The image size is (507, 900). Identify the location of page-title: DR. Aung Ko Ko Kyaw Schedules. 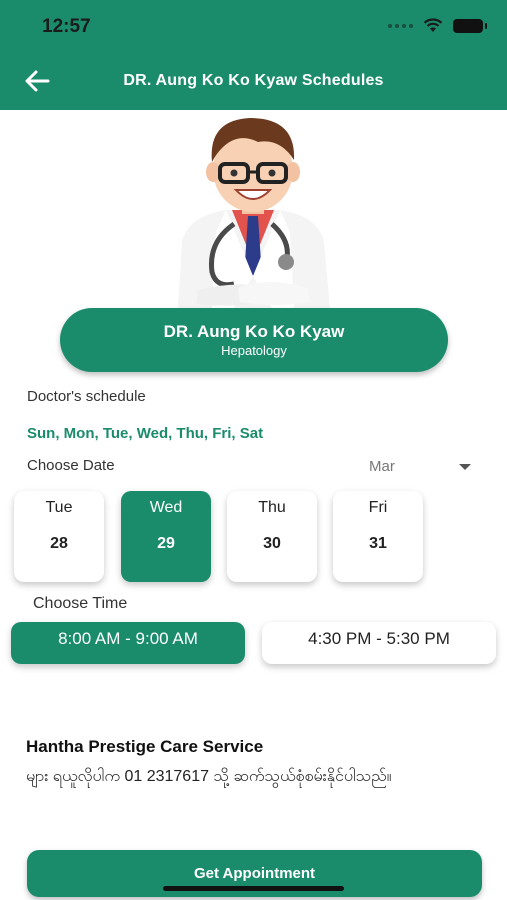
(253, 80).